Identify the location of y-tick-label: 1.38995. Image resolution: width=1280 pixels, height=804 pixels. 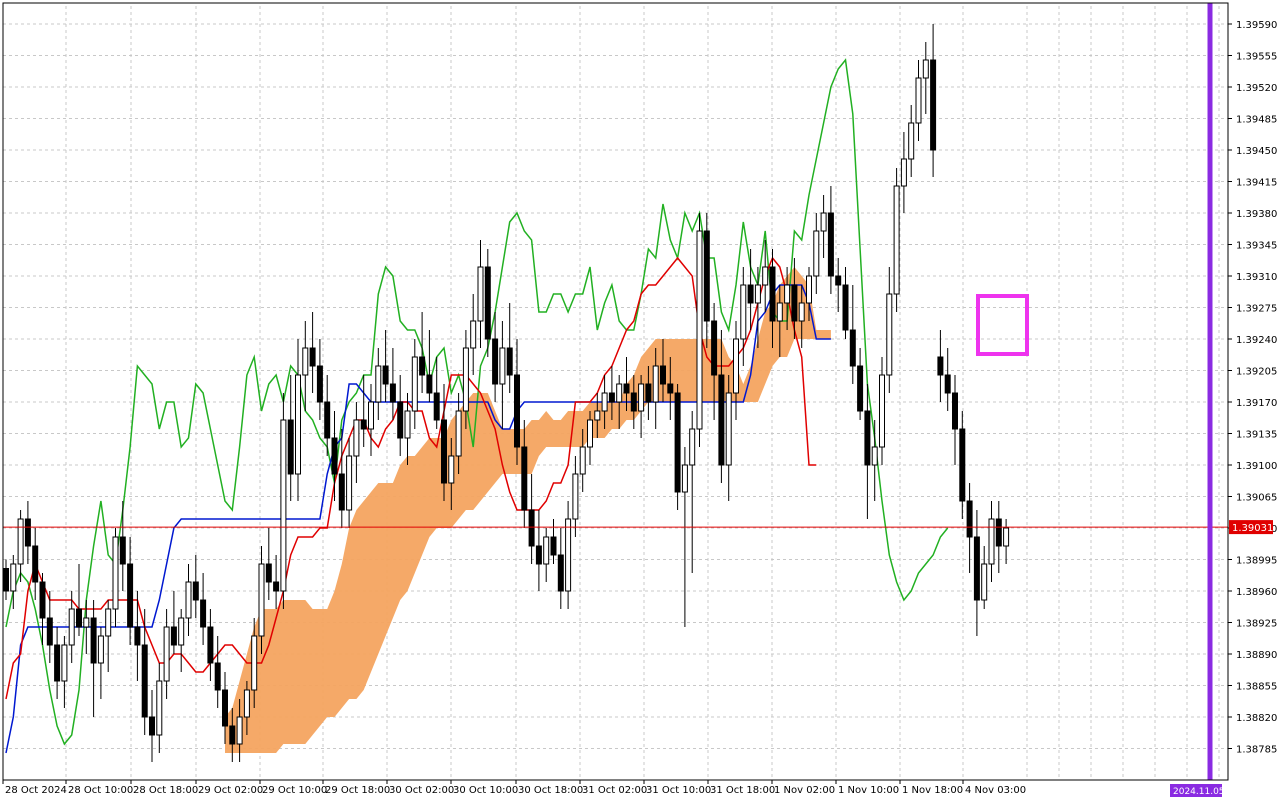
(1256, 561).